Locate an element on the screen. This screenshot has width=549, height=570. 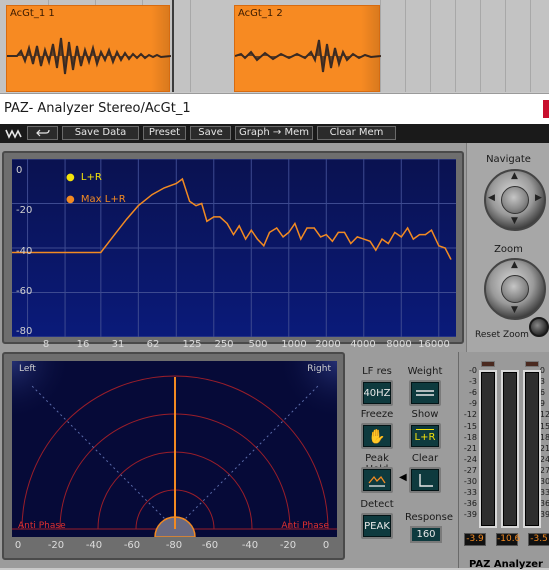
navigate-pad: ▲ ▼ ◀ ▶ is located at coordinates (515, 200).